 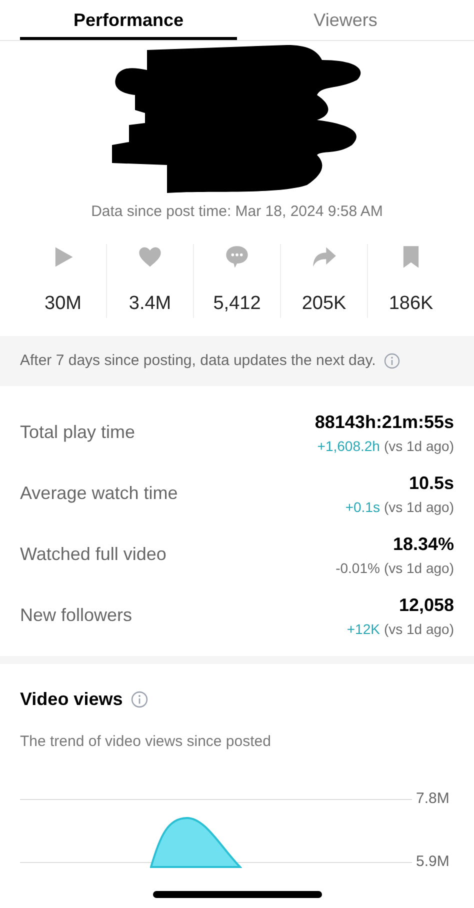 I want to click on axis-label: 5.9M, so click(x=433, y=862).